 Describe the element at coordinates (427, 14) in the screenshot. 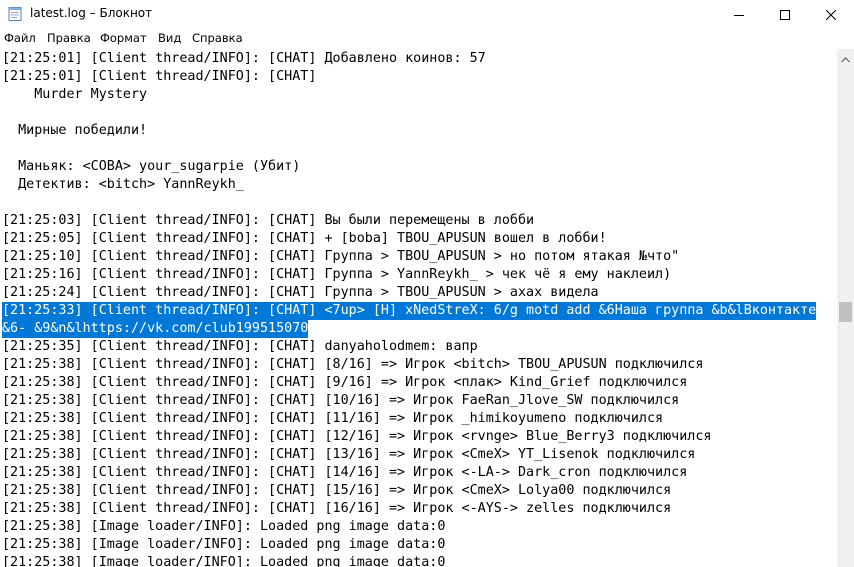

I see `title-bar: latest.log – Блокнот` at that location.